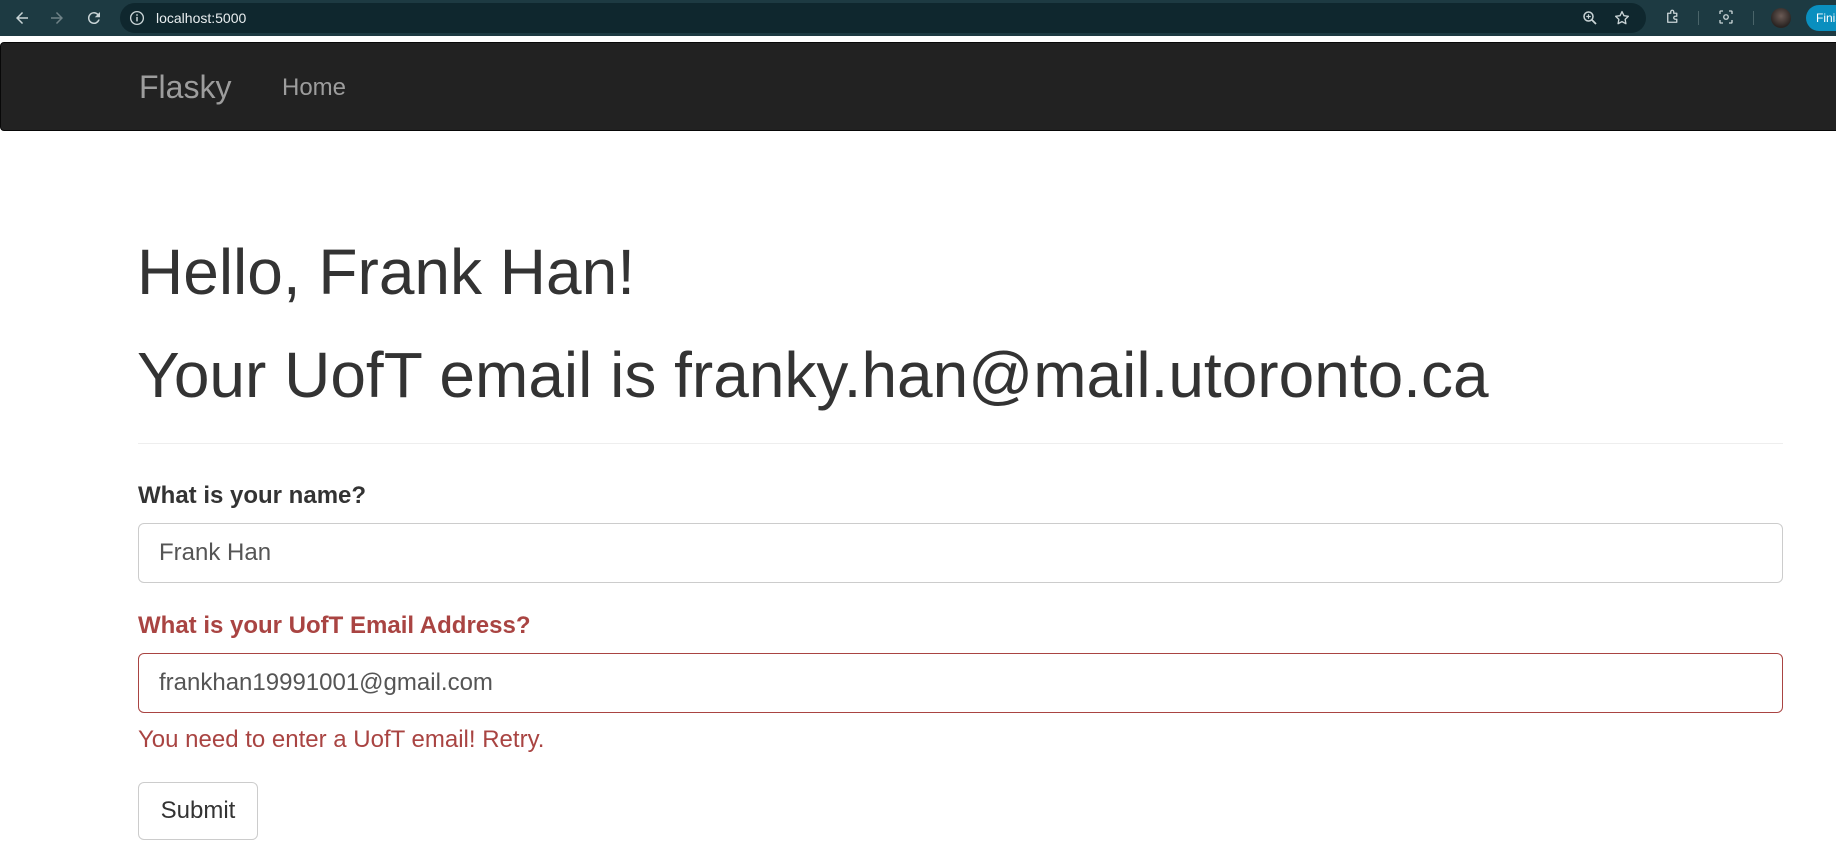 This screenshot has width=1836, height=866. I want to click on arrow-left-icon, so click(22, 18).